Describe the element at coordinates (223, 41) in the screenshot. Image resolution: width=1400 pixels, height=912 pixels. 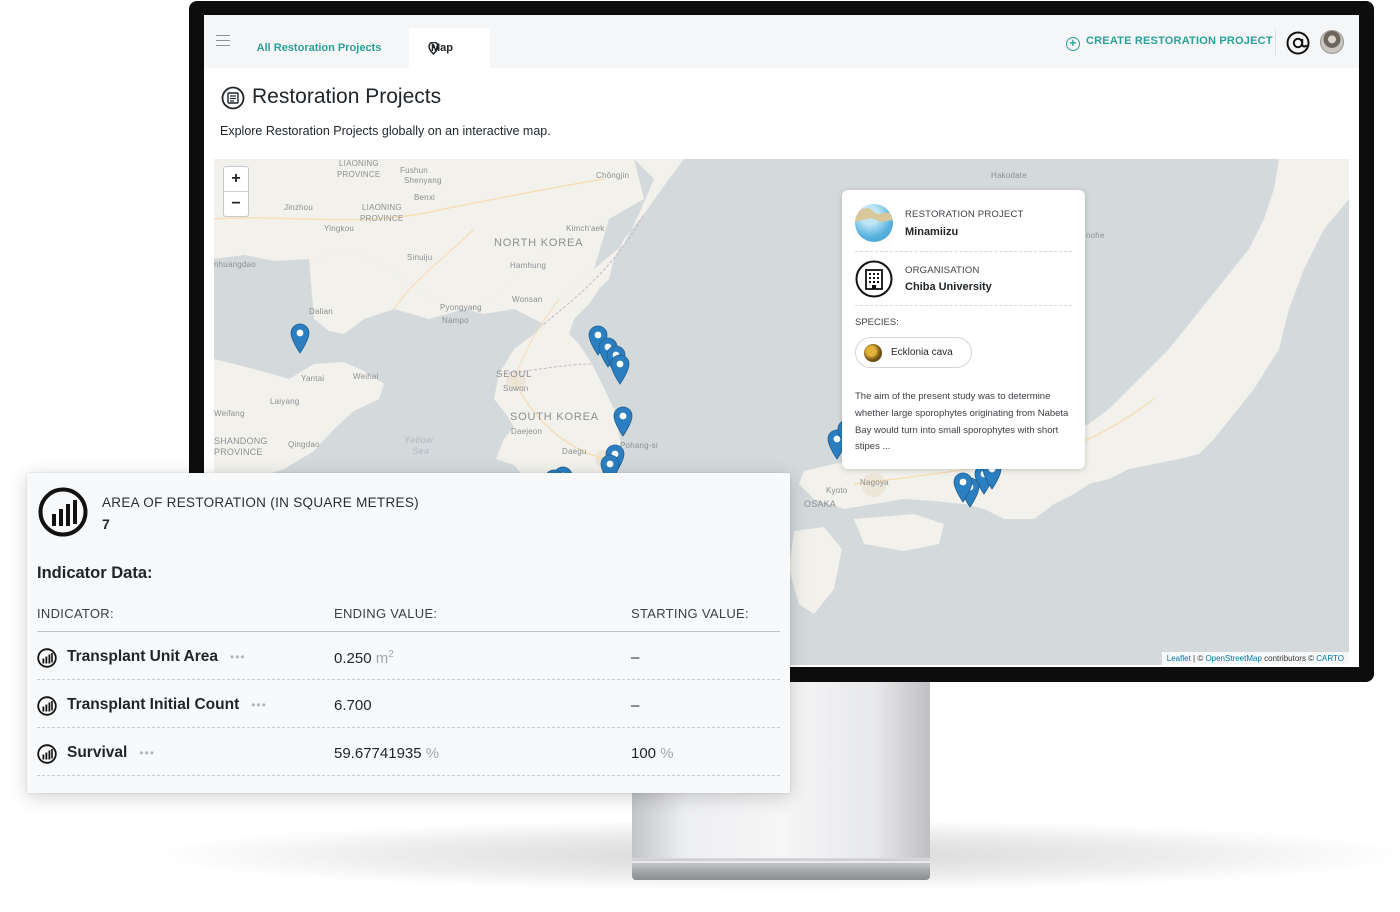
I see `hamburger-menu-icon` at that location.